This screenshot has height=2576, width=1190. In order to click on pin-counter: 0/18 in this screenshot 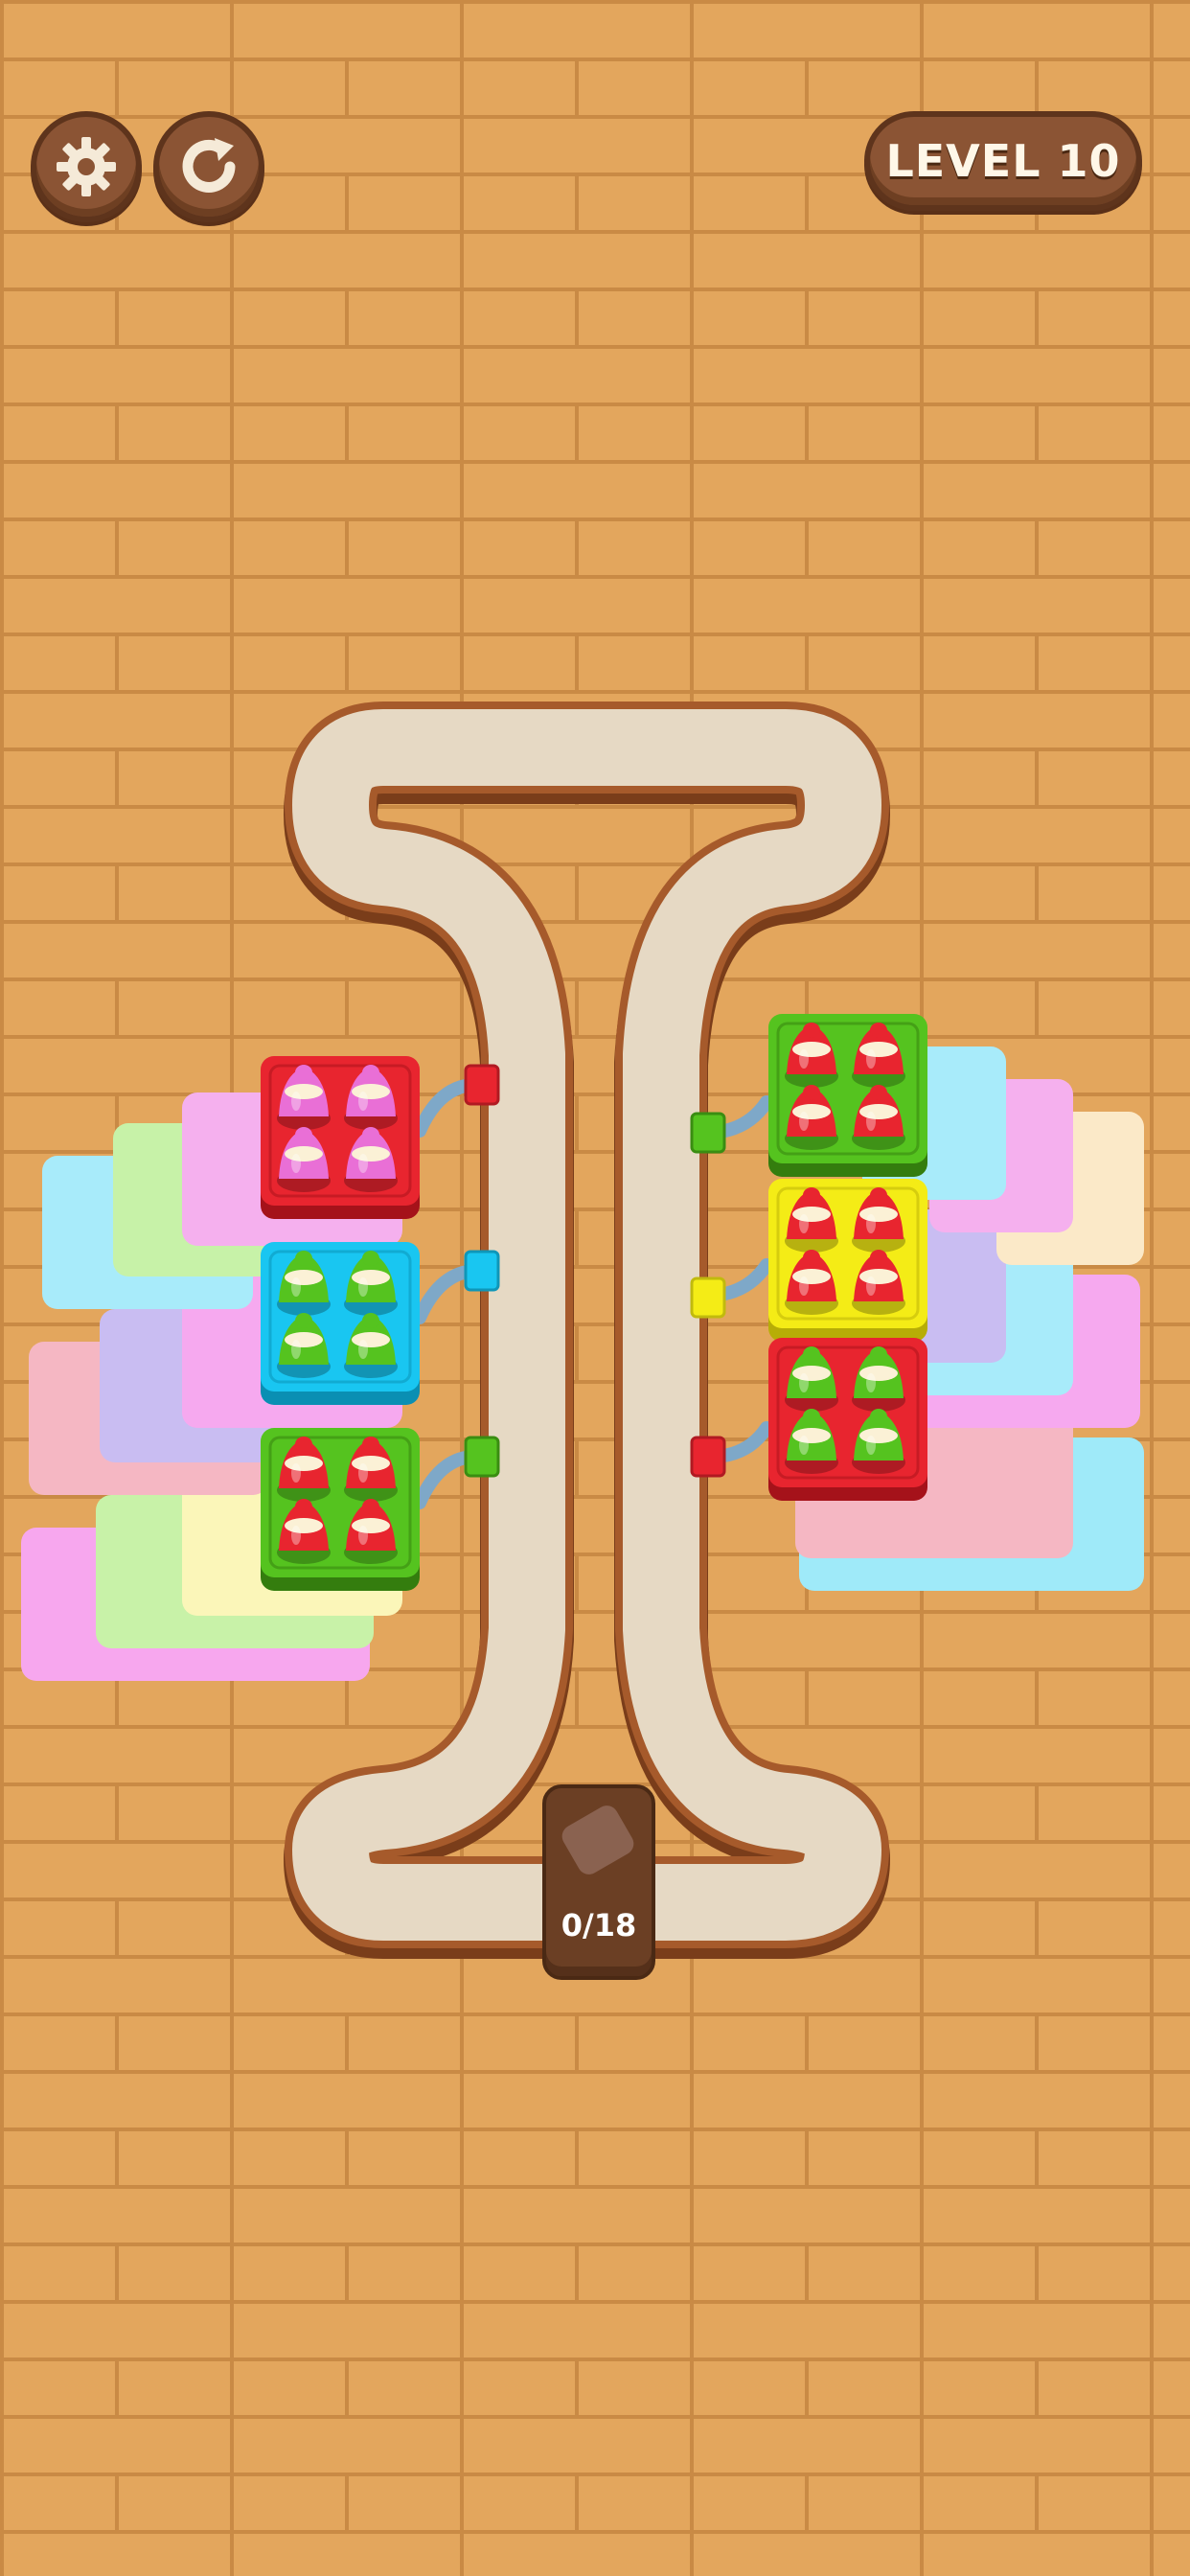, I will do `click(599, 1882)`.